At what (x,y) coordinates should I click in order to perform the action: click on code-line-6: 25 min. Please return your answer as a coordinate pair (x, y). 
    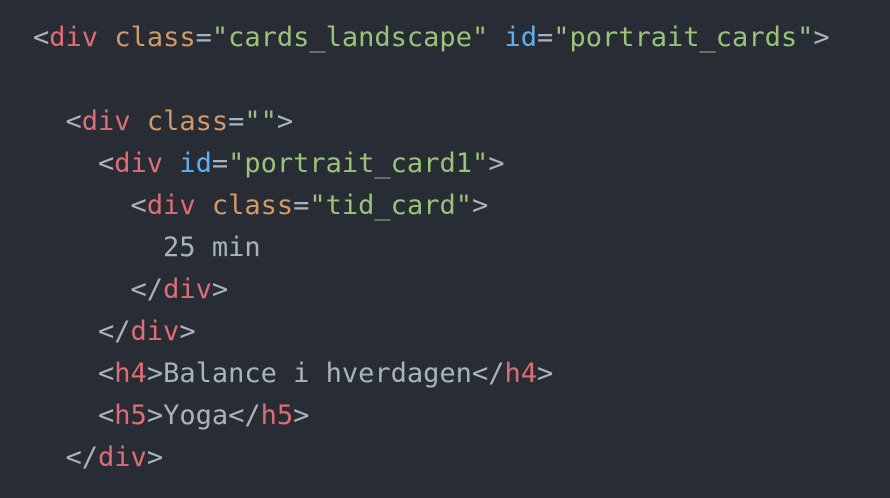
    Looking at the image, I should click on (461, 248).